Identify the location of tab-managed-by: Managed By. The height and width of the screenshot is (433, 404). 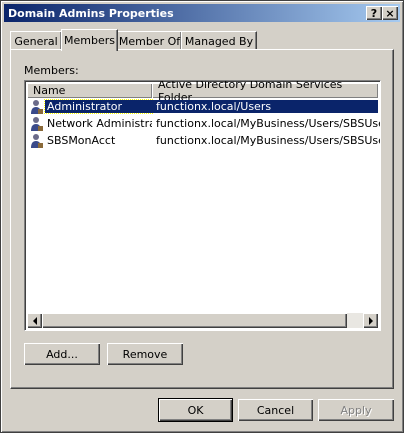
(219, 40).